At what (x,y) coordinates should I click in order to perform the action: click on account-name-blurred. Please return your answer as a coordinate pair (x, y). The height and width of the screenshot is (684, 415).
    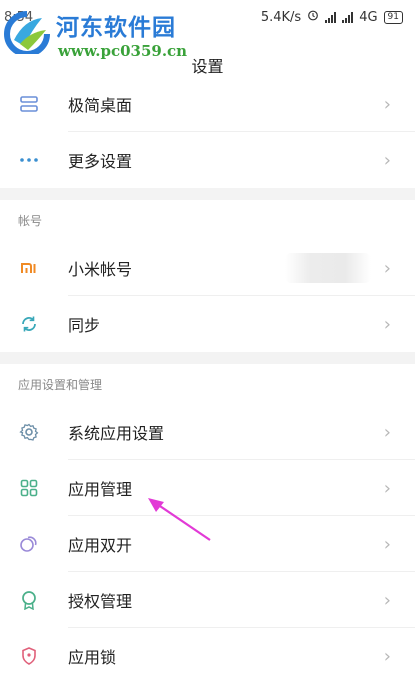
    Looking at the image, I should click on (328, 268).